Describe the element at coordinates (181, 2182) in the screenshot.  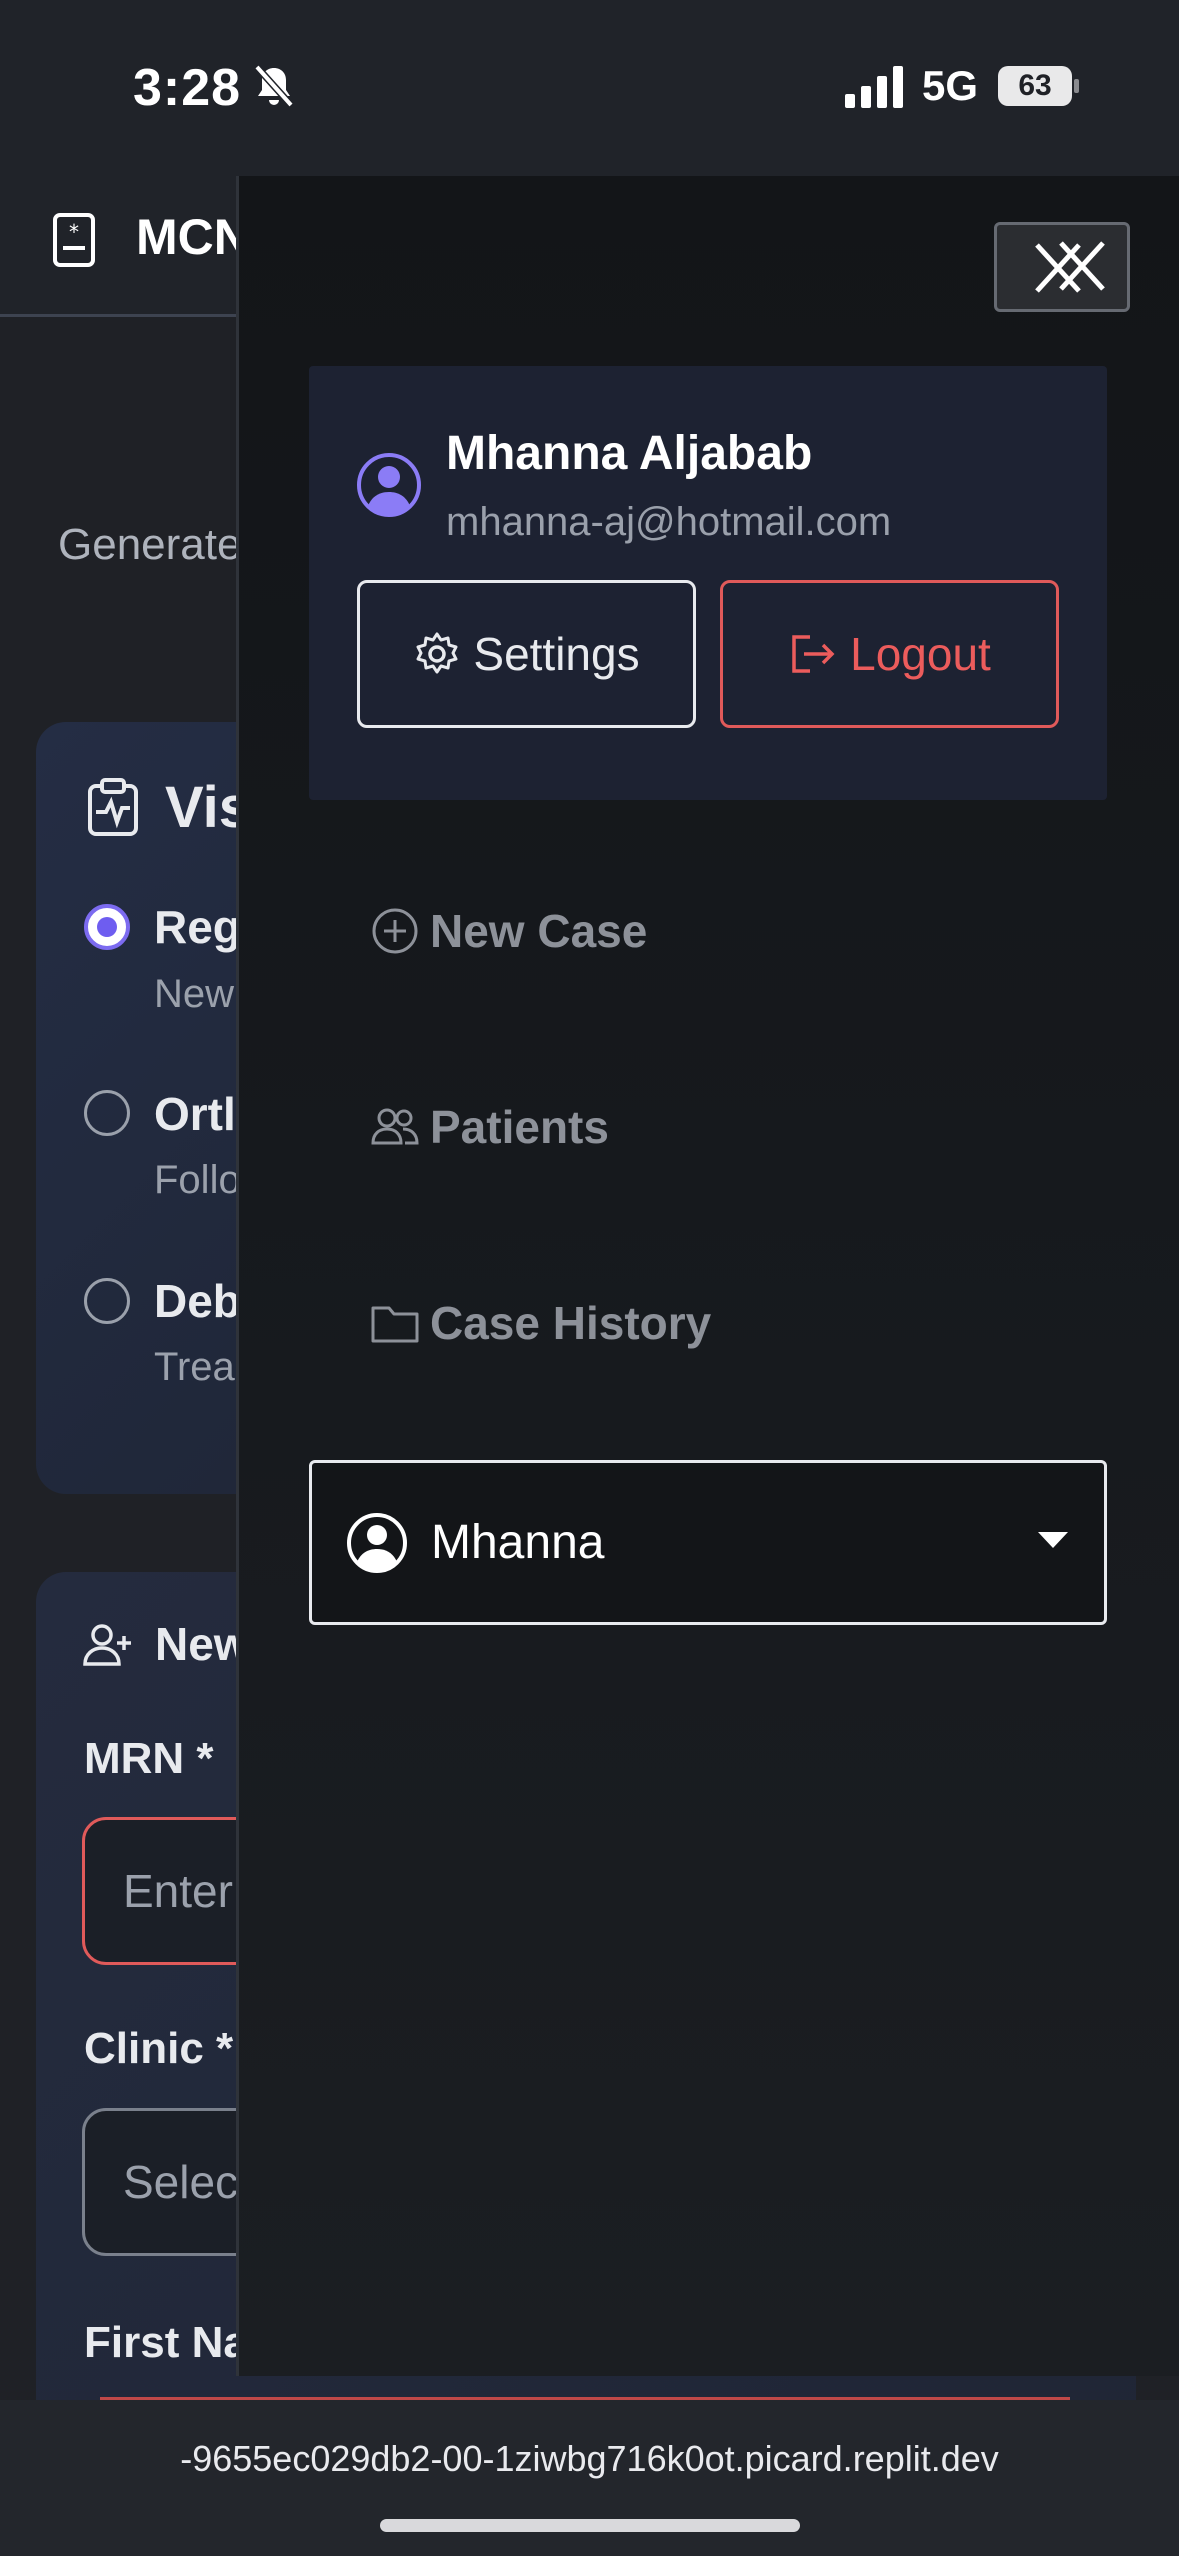
I see `clinic-placeholder: Selec` at that location.